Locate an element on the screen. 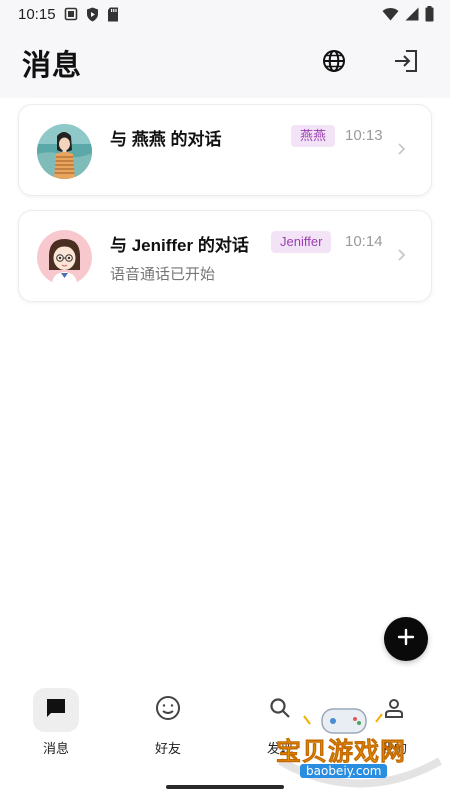  wifi-icon is located at coordinates (390, 14).